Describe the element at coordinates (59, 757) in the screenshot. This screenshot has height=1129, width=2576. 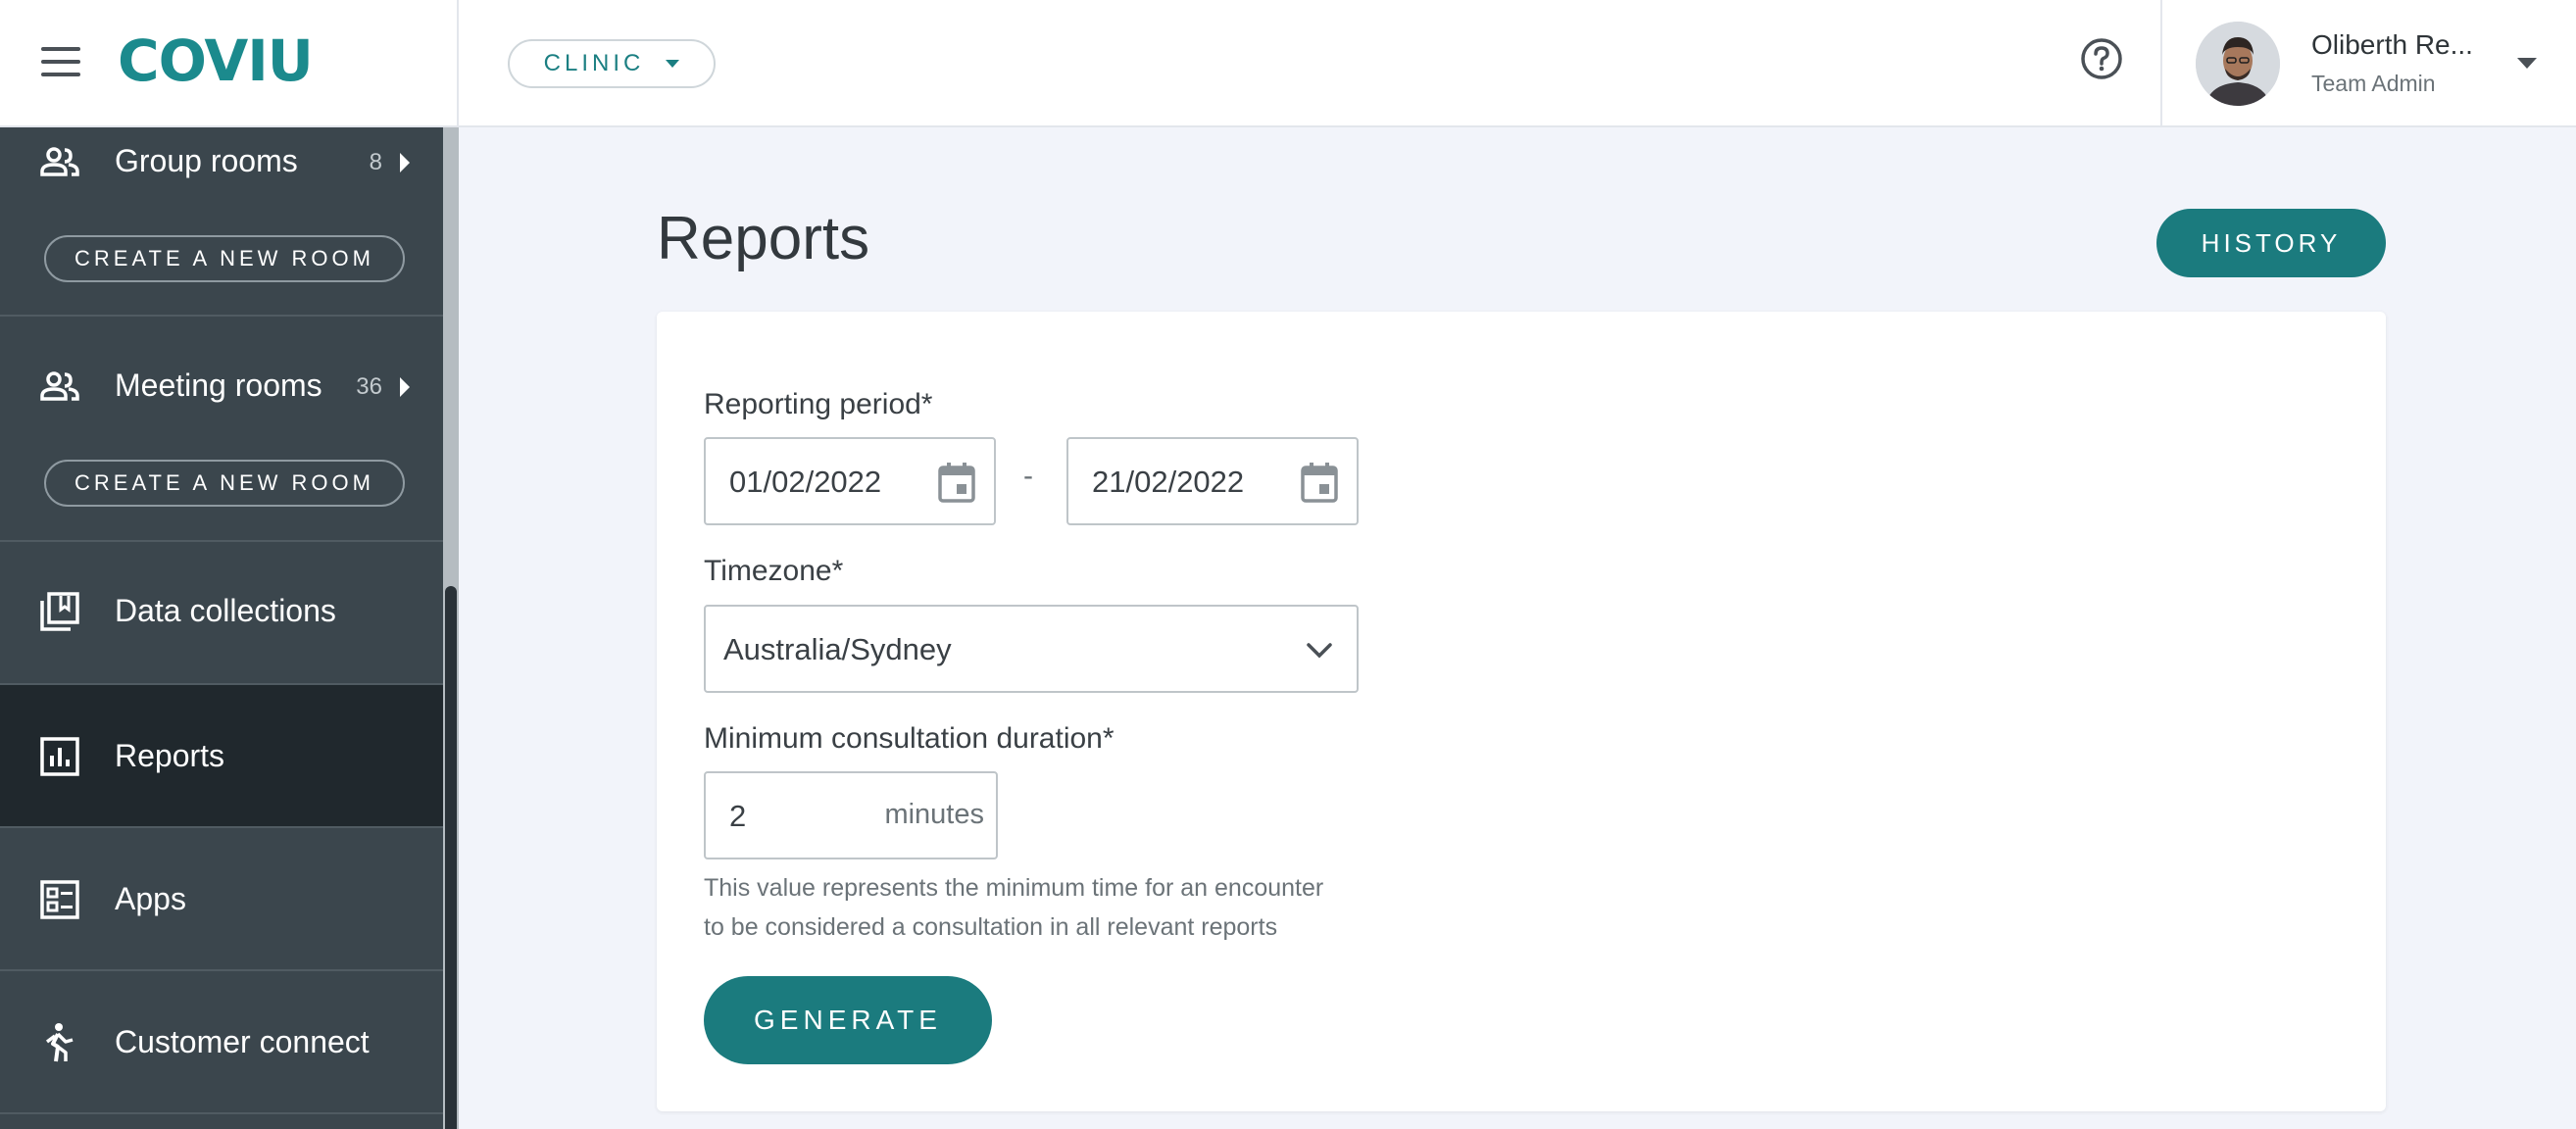
I see `chart-icon` at that location.